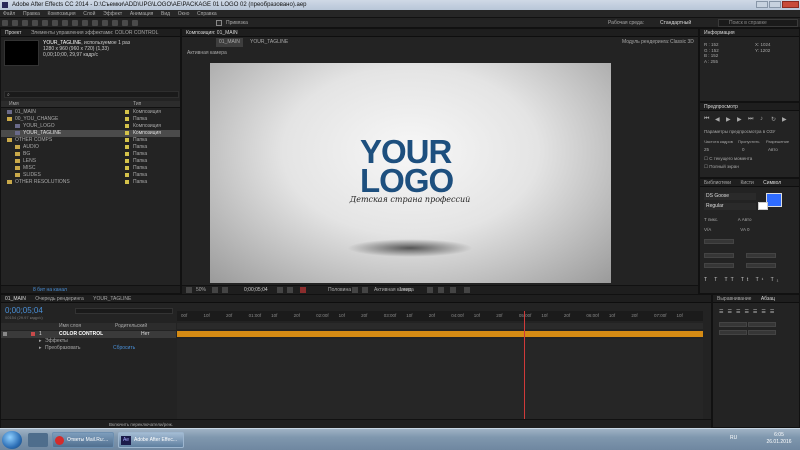 The height and width of the screenshot is (450, 800). What do you see at coordinates (721, 107) in the screenshot?
I see `tab-preview: Предпросмотр` at bounding box center [721, 107].